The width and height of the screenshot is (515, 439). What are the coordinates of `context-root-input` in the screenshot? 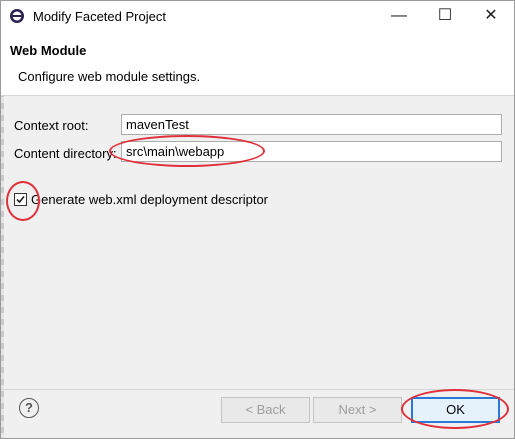 It's located at (311, 124).